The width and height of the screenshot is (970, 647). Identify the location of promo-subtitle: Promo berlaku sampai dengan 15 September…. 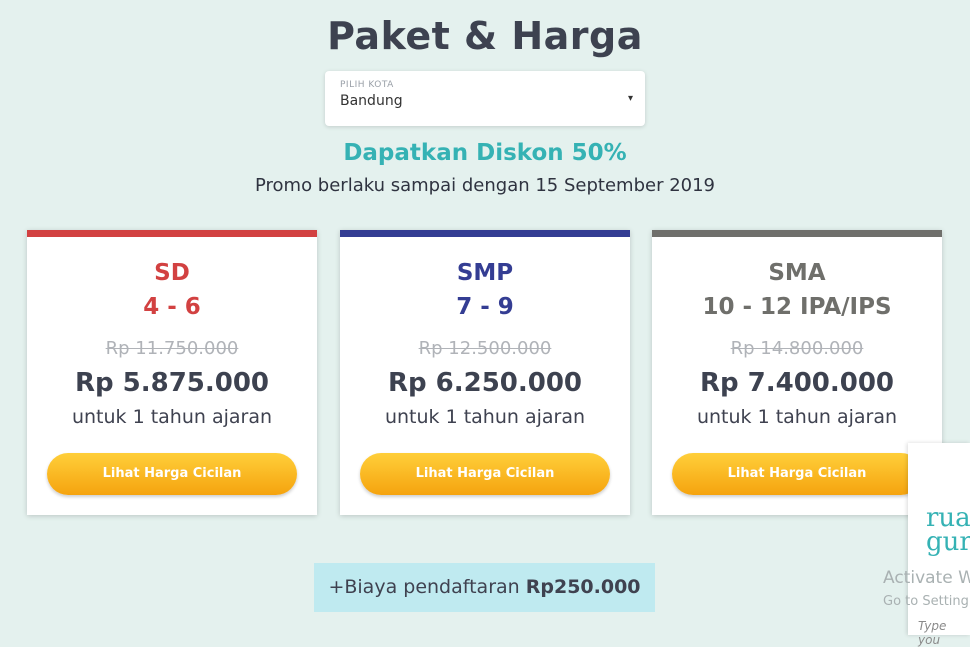
(485, 185).